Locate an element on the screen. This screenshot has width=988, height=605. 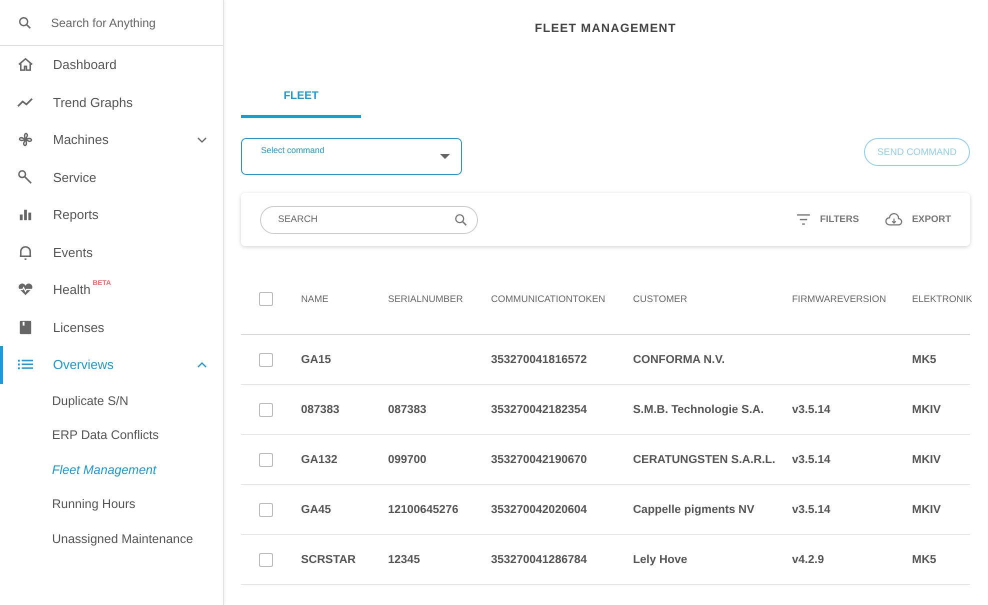
column-header: SERIALNUMBER is located at coordinates (439, 299).